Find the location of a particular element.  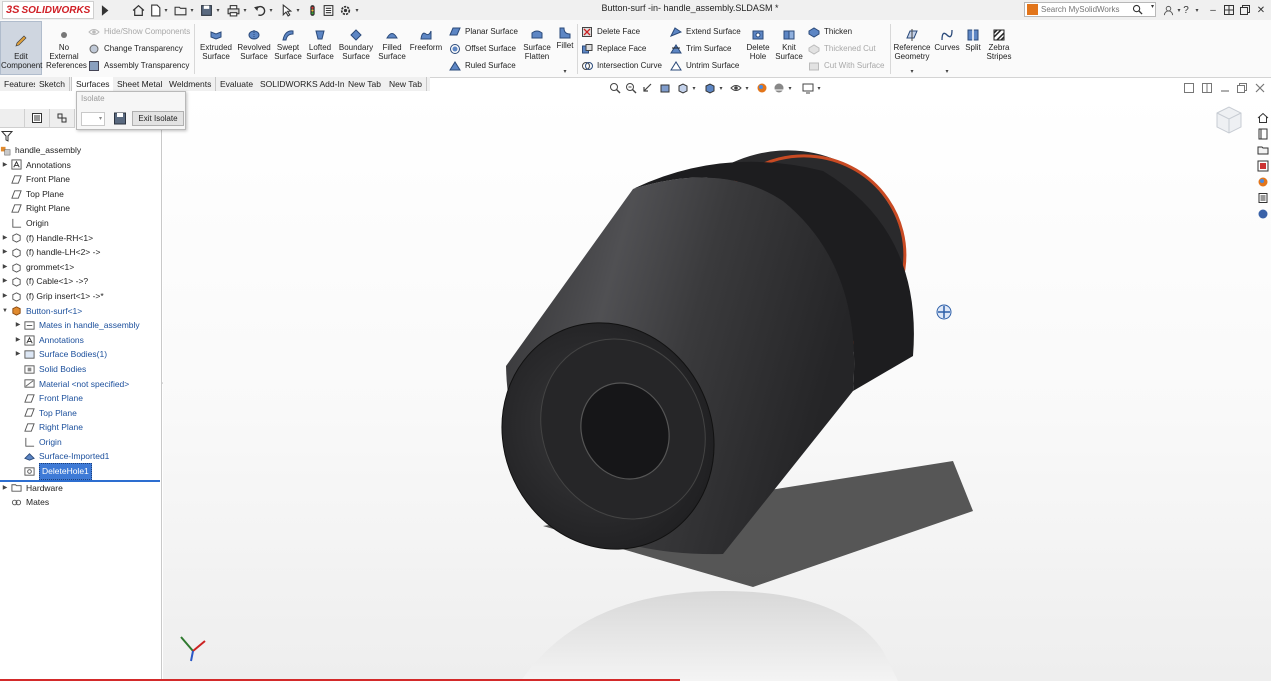

offset-surface-button: Offset Surface is located at coordinates (482, 49).